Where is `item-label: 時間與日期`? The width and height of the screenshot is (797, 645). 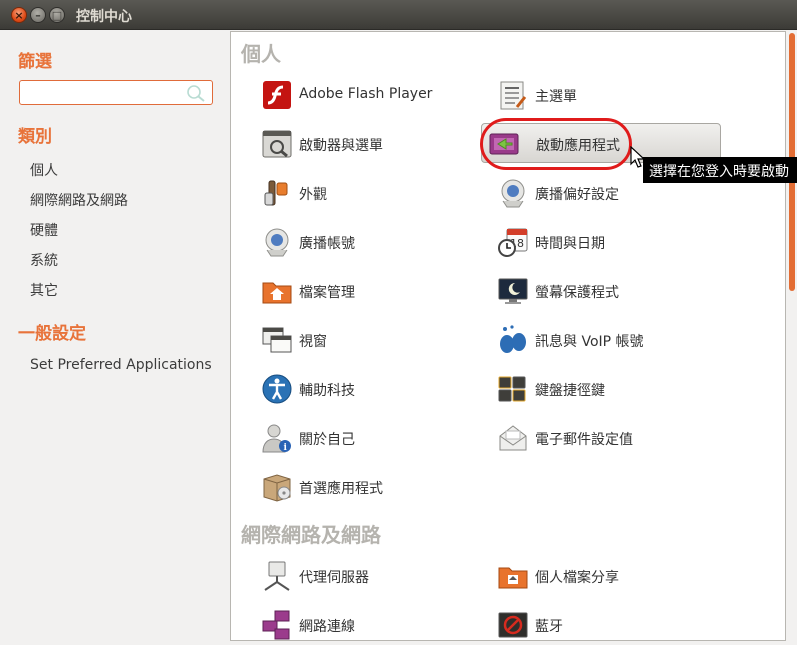 item-label: 時間與日期 is located at coordinates (570, 244).